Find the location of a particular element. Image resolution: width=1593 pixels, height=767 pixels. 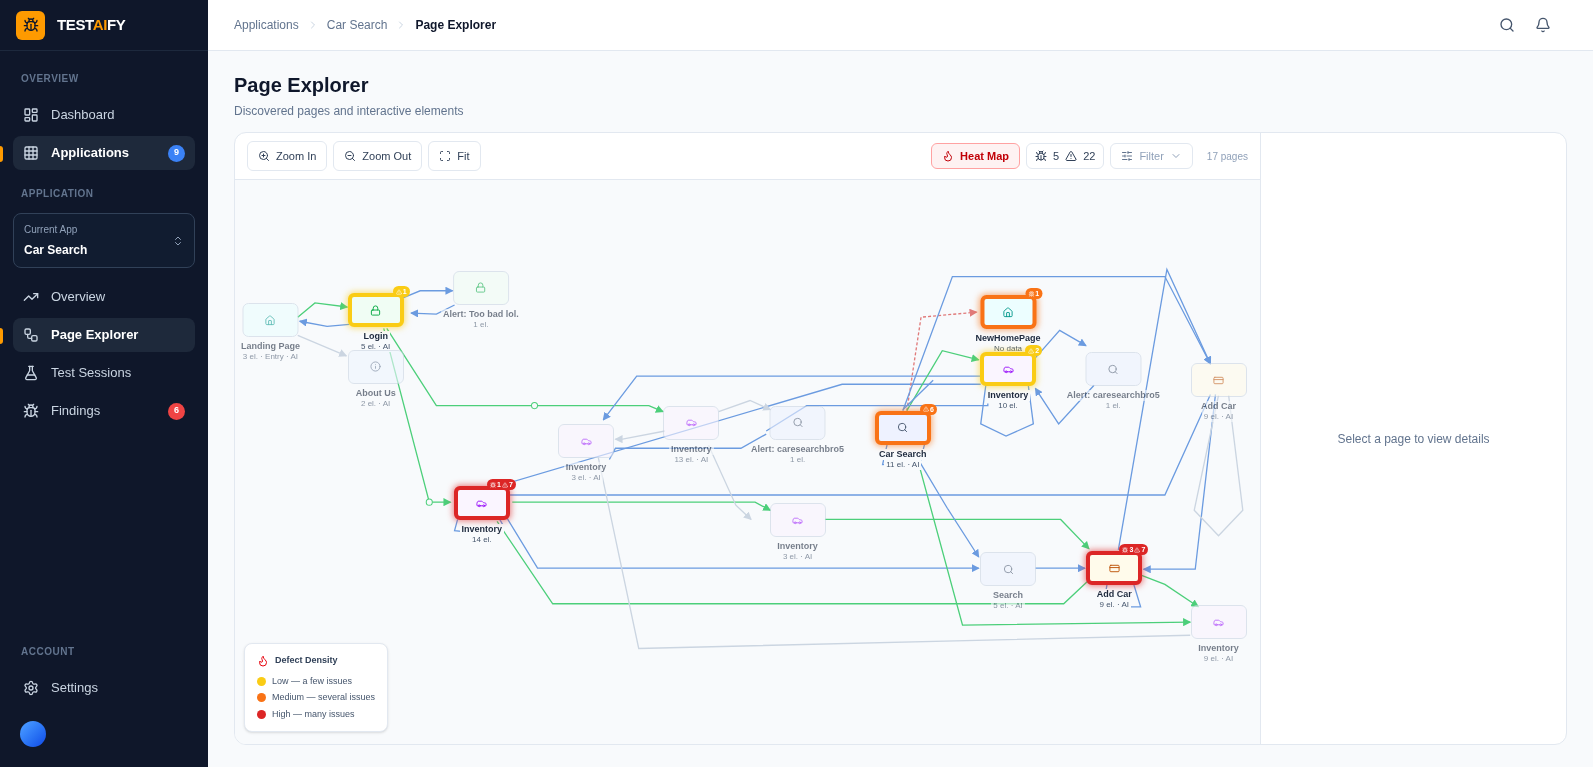

flask-icon is located at coordinates (31, 373).